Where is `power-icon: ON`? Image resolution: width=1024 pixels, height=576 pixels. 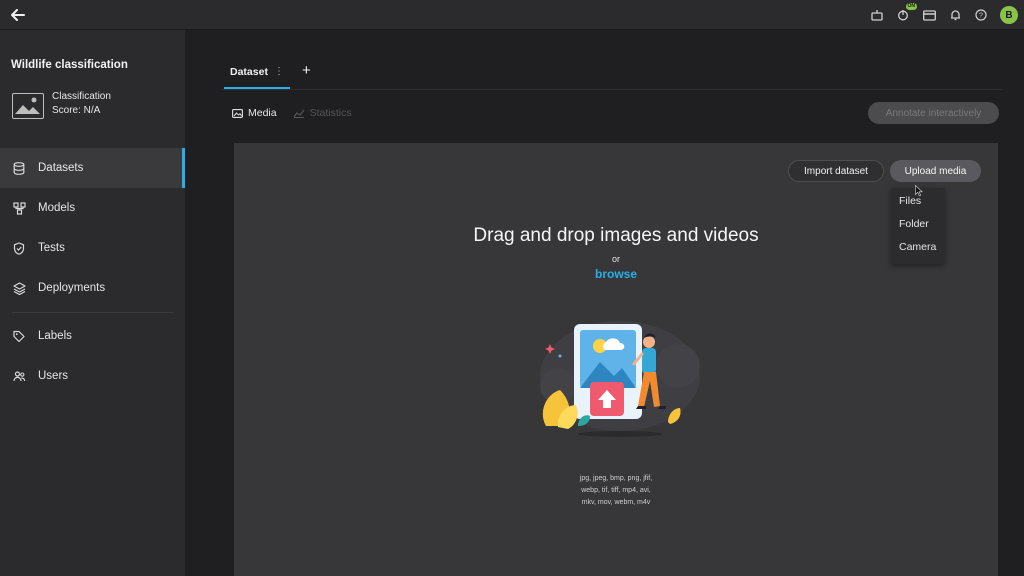
power-icon: ON is located at coordinates (906, 12).